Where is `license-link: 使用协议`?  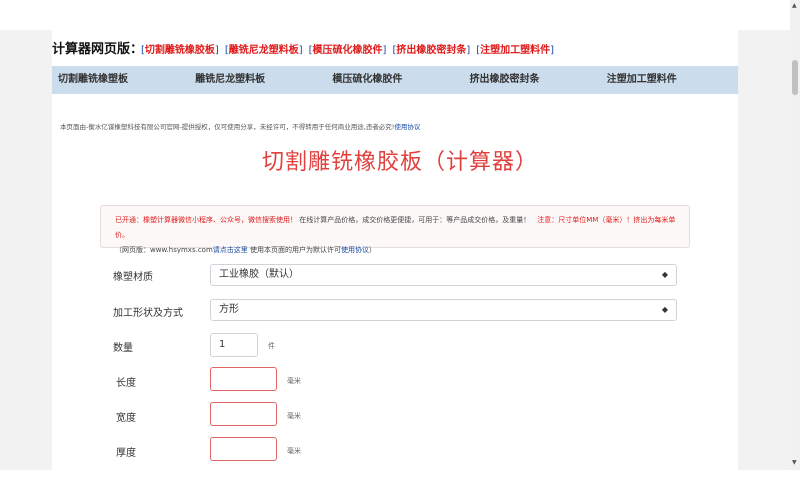 license-link: 使用协议 is located at coordinates (407, 127).